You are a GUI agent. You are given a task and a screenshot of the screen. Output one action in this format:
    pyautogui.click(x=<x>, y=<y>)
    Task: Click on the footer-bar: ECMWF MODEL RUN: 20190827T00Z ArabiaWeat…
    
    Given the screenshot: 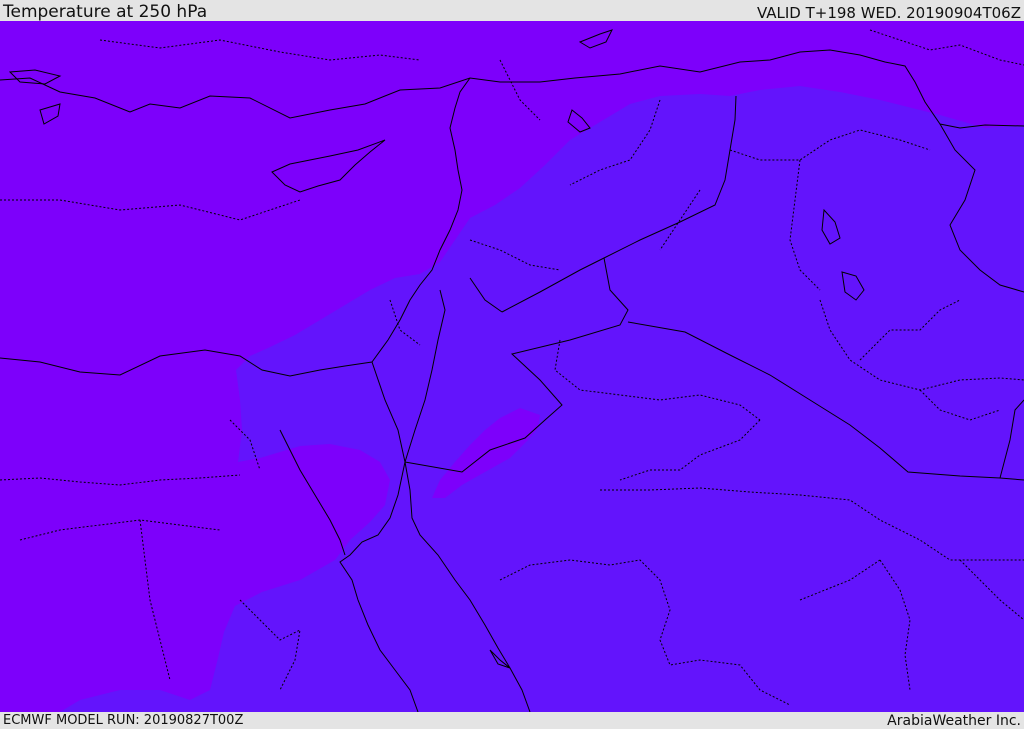 What is the action you would take?
    pyautogui.click(x=512, y=720)
    